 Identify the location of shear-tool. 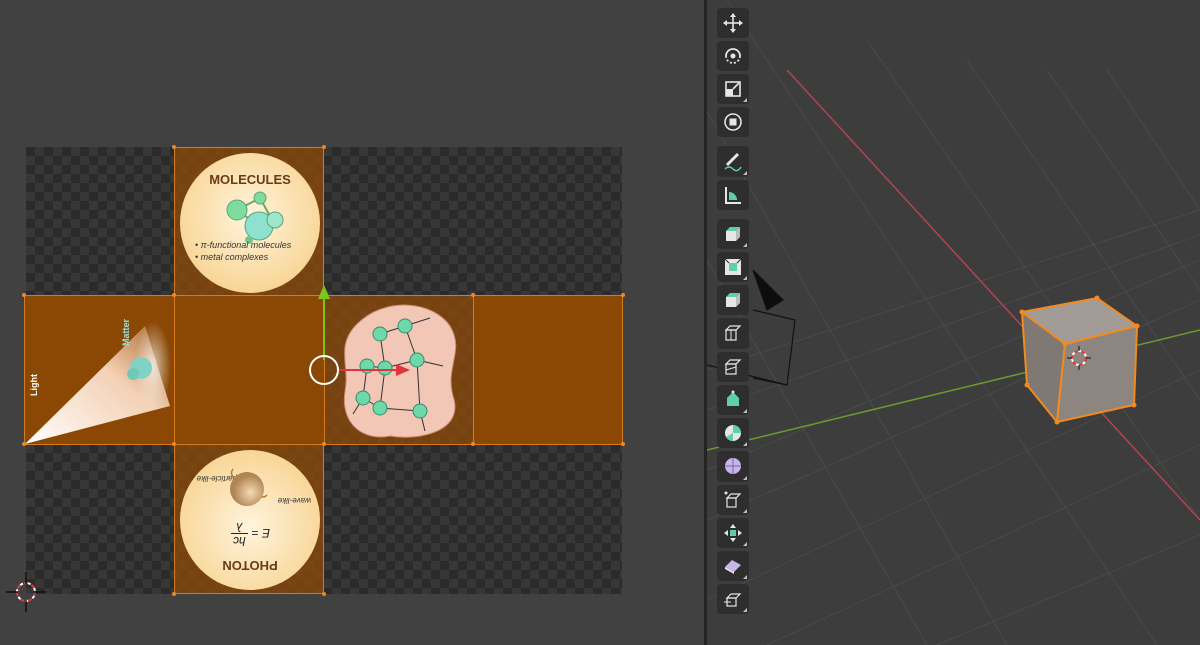
(733, 566).